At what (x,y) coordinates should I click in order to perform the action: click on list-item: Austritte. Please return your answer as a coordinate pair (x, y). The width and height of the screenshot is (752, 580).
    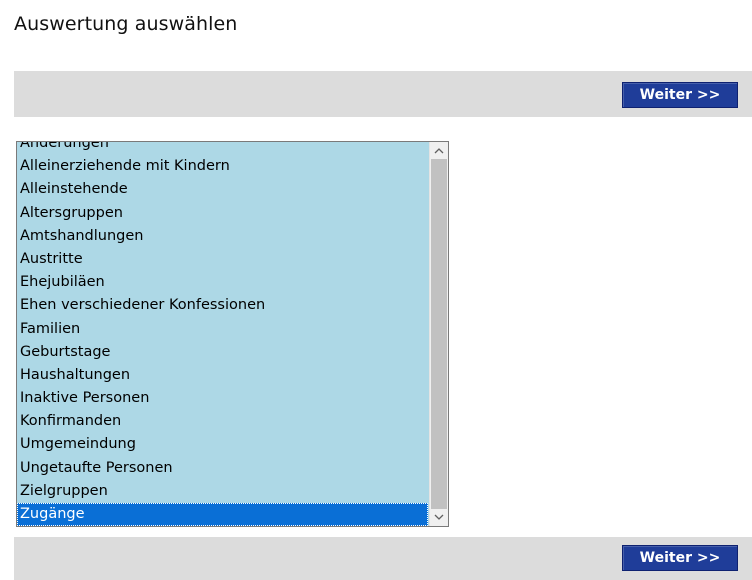
    Looking at the image, I should click on (222, 259).